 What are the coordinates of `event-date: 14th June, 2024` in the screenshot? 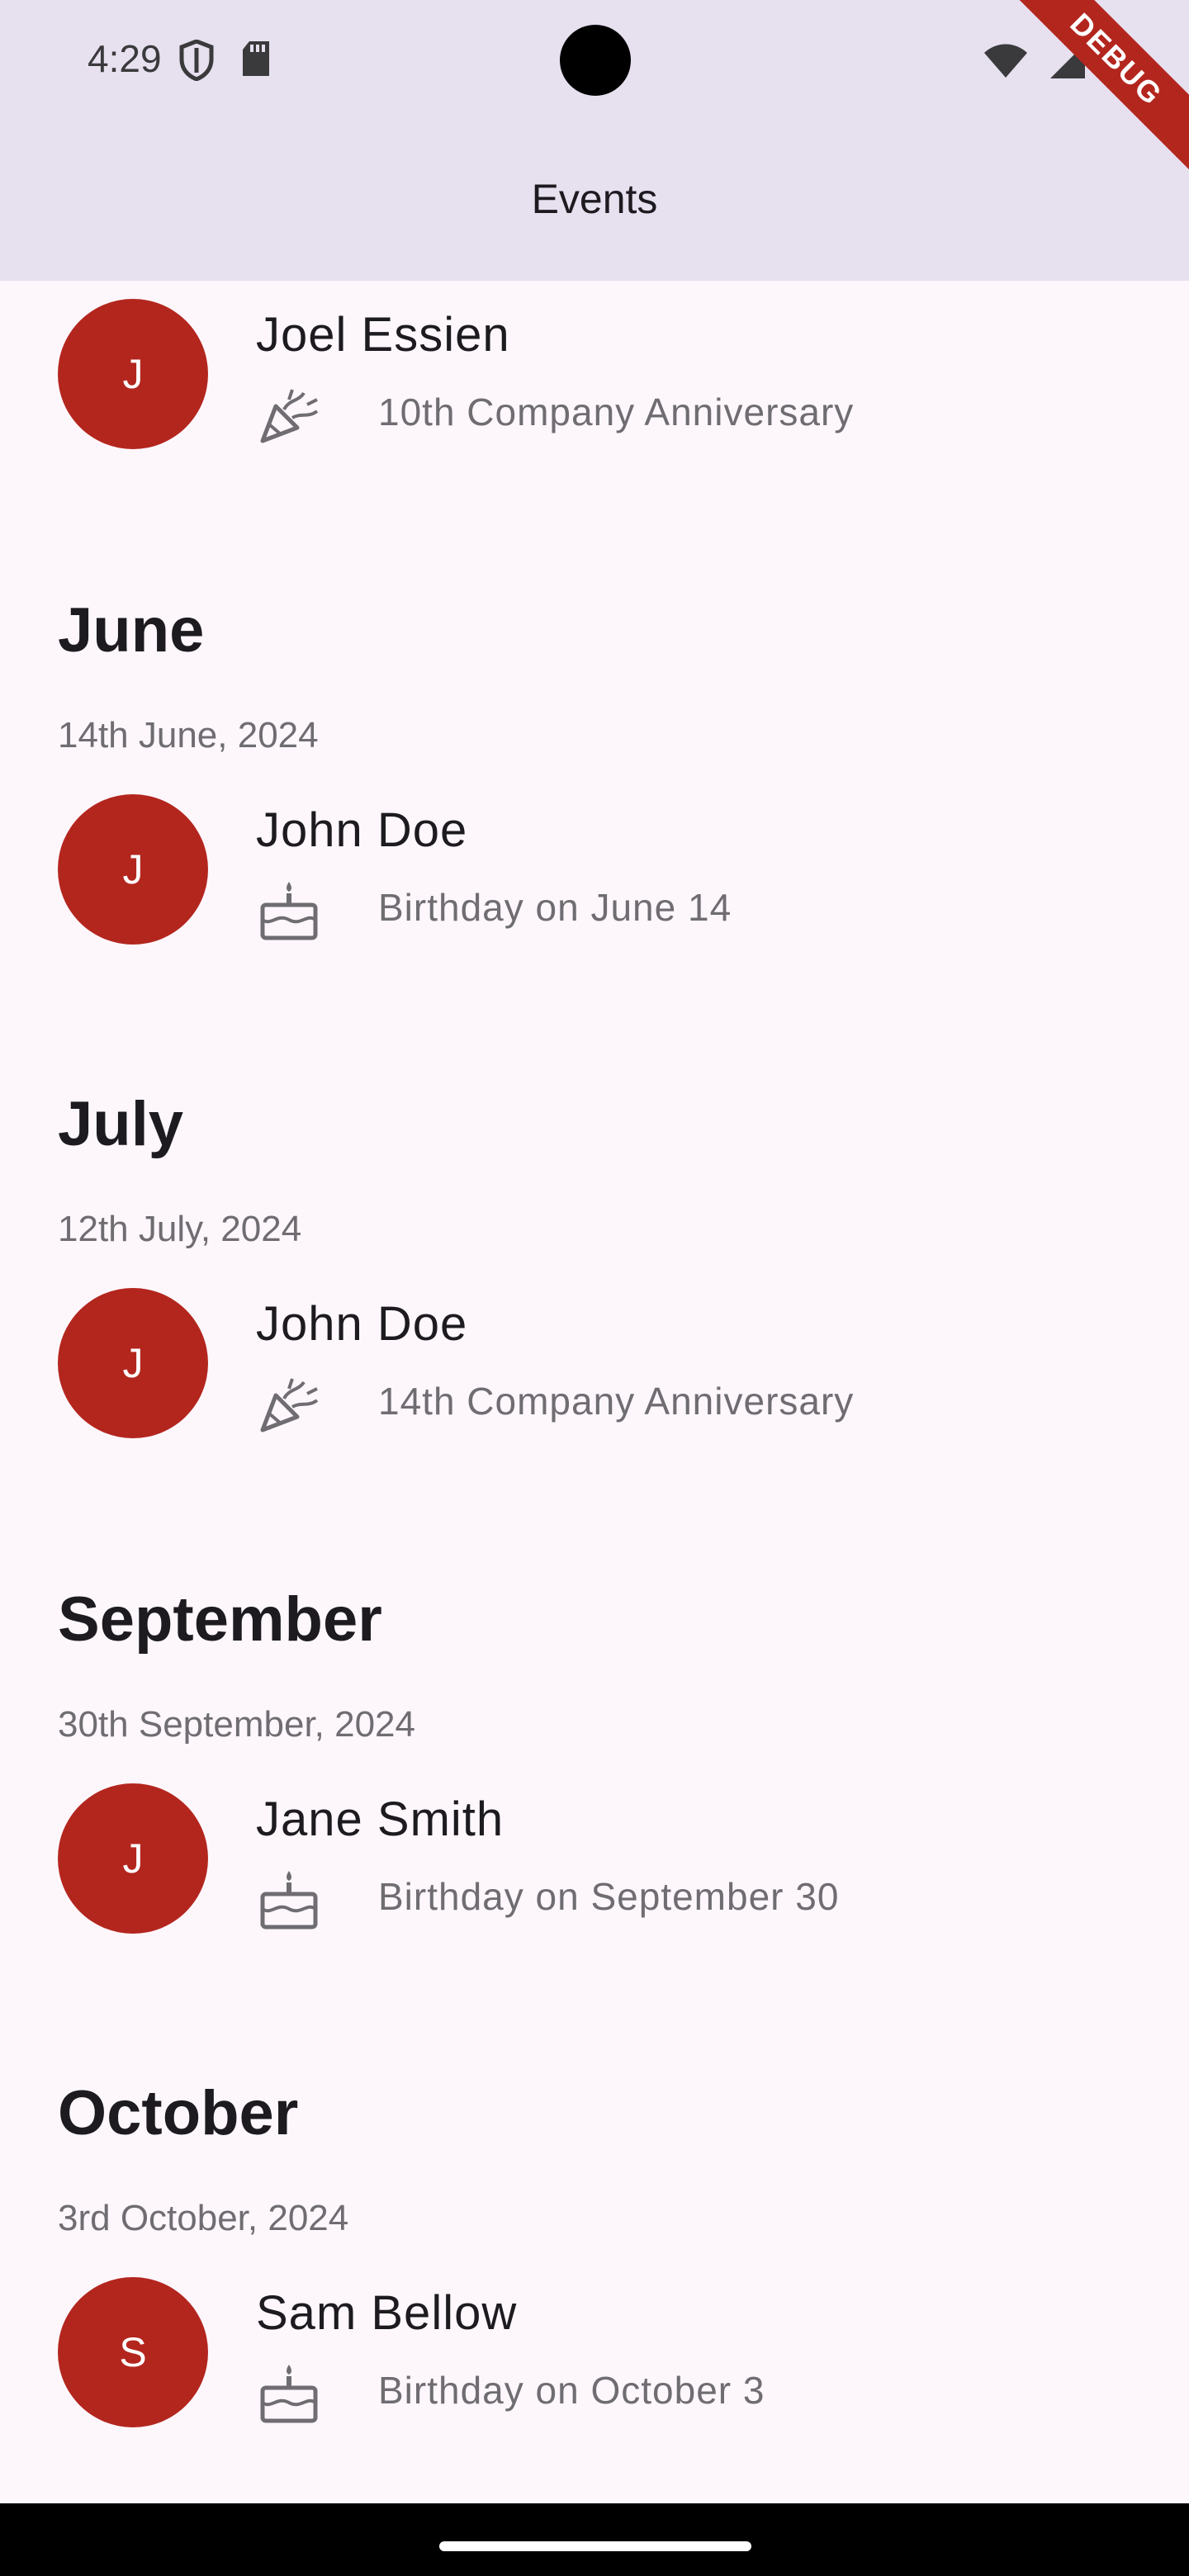 It's located at (188, 735).